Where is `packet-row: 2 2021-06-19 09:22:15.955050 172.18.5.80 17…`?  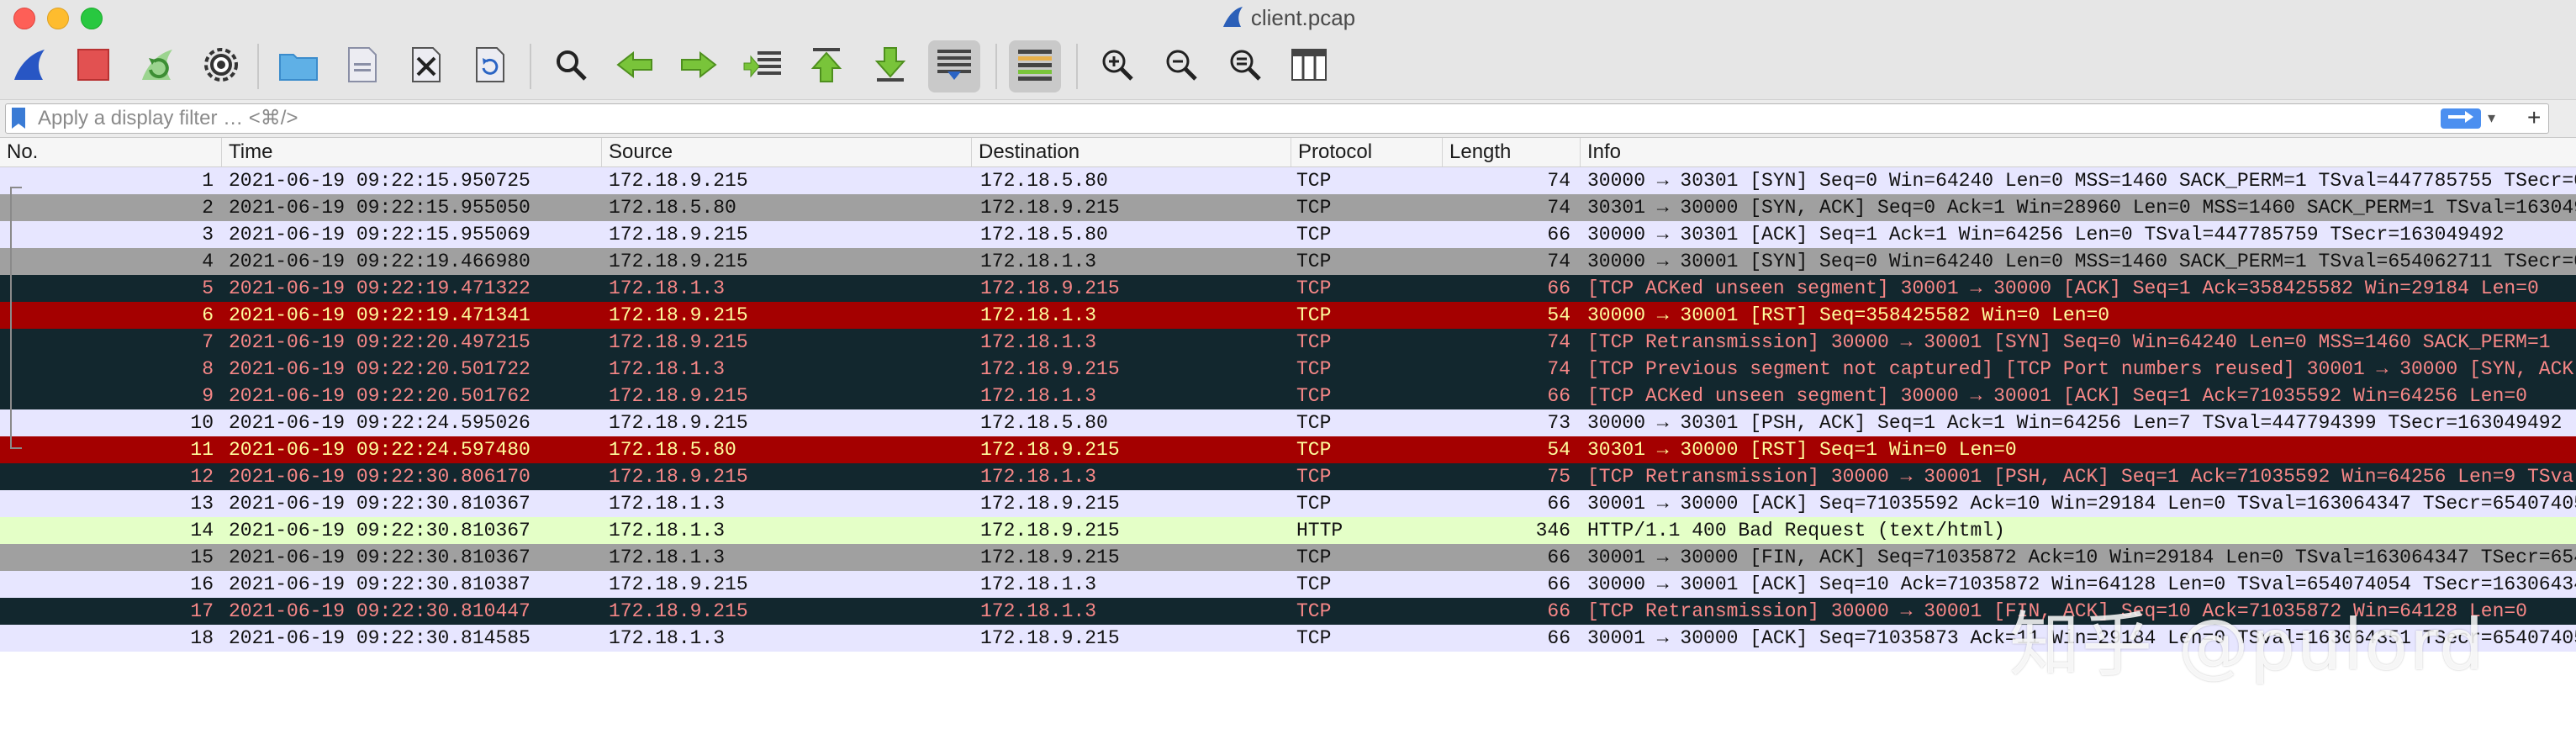 packet-row: 2 2021-06-19 09:22:15.955050 172.18.5.80 17… is located at coordinates (1288, 207).